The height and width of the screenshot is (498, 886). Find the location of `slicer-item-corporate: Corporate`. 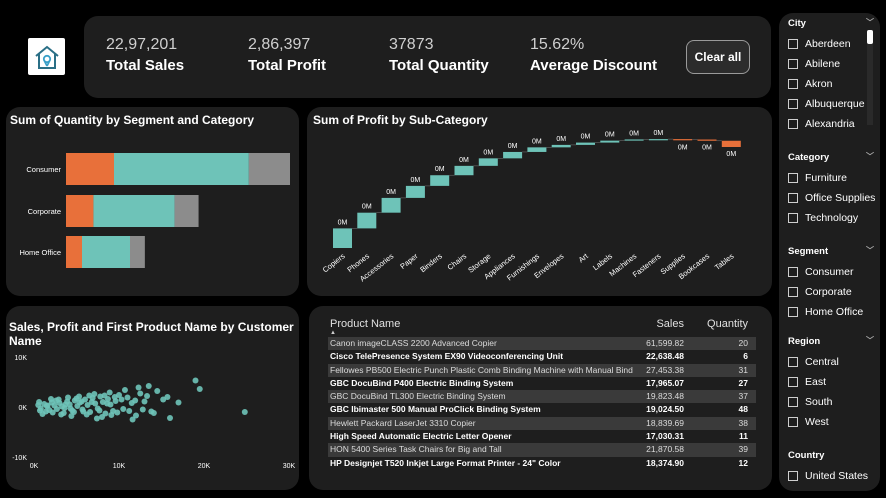

slicer-item-corporate: Corporate is located at coordinates (834, 292).